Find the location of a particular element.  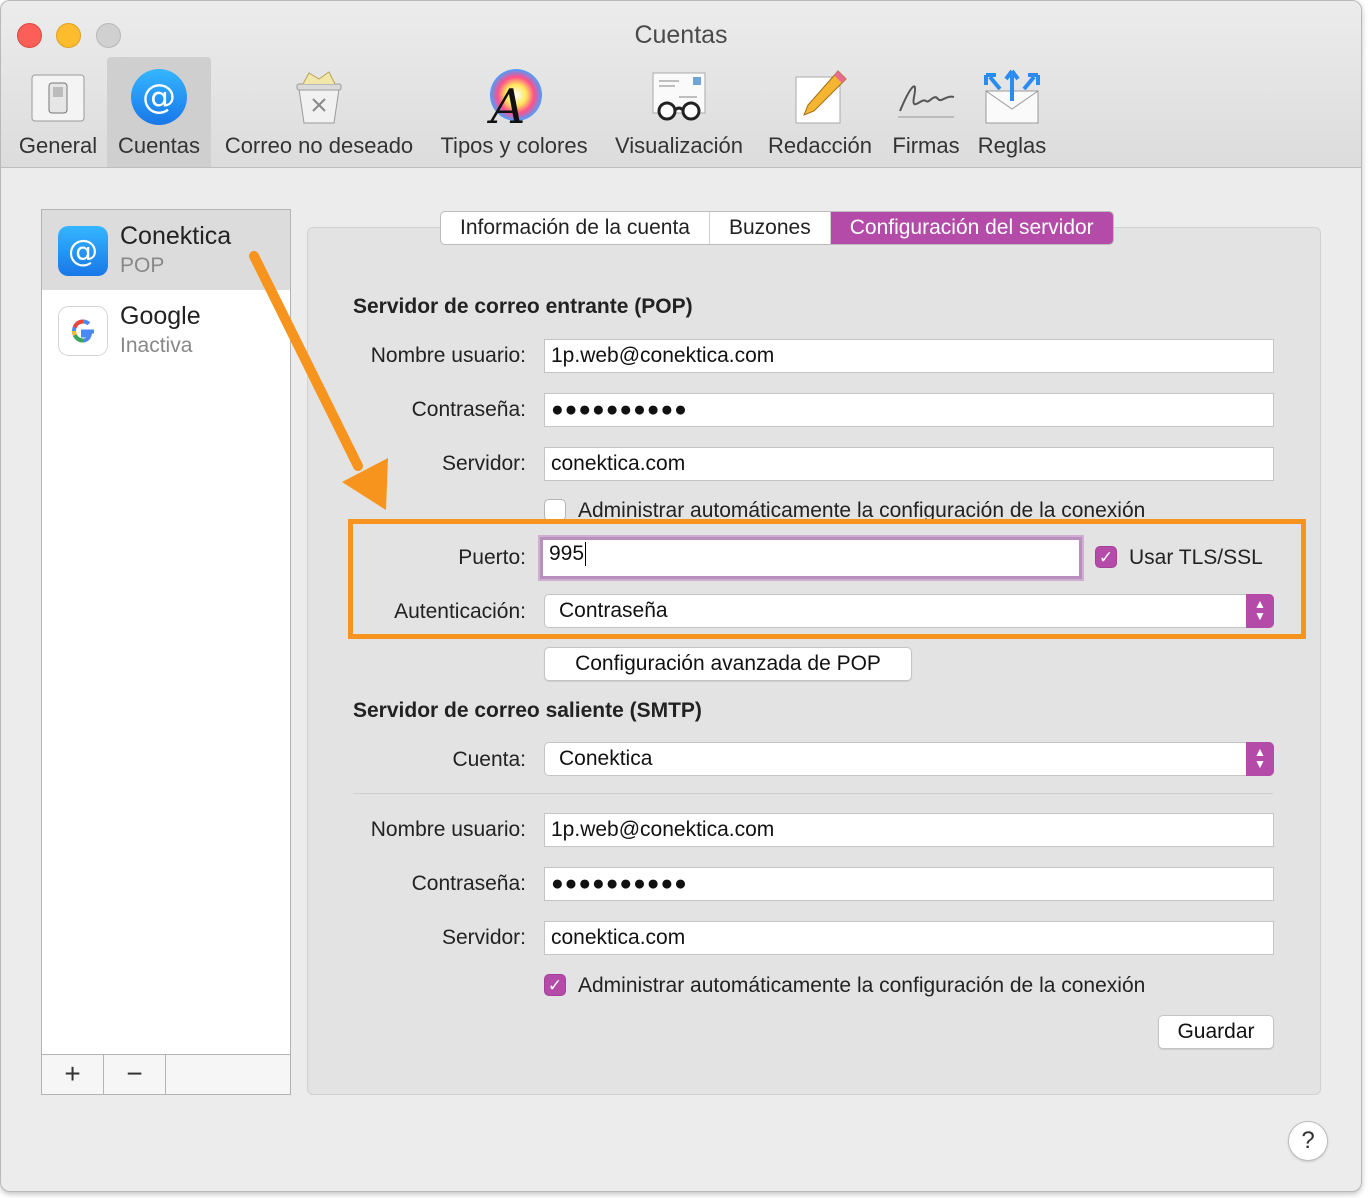

add-account-button: + is located at coordinates (73, 1074).